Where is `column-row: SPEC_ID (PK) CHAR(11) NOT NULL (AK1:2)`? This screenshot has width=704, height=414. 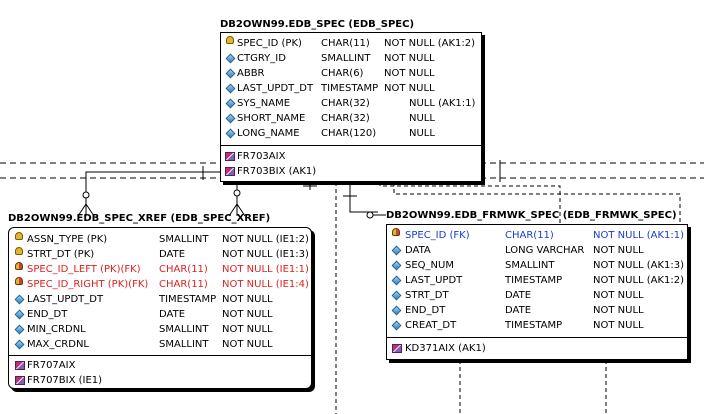 column-row: SPEC_ID (PK) CHAR(11) NOT NULL (AK1:2) is located at coordinates (352, 43).